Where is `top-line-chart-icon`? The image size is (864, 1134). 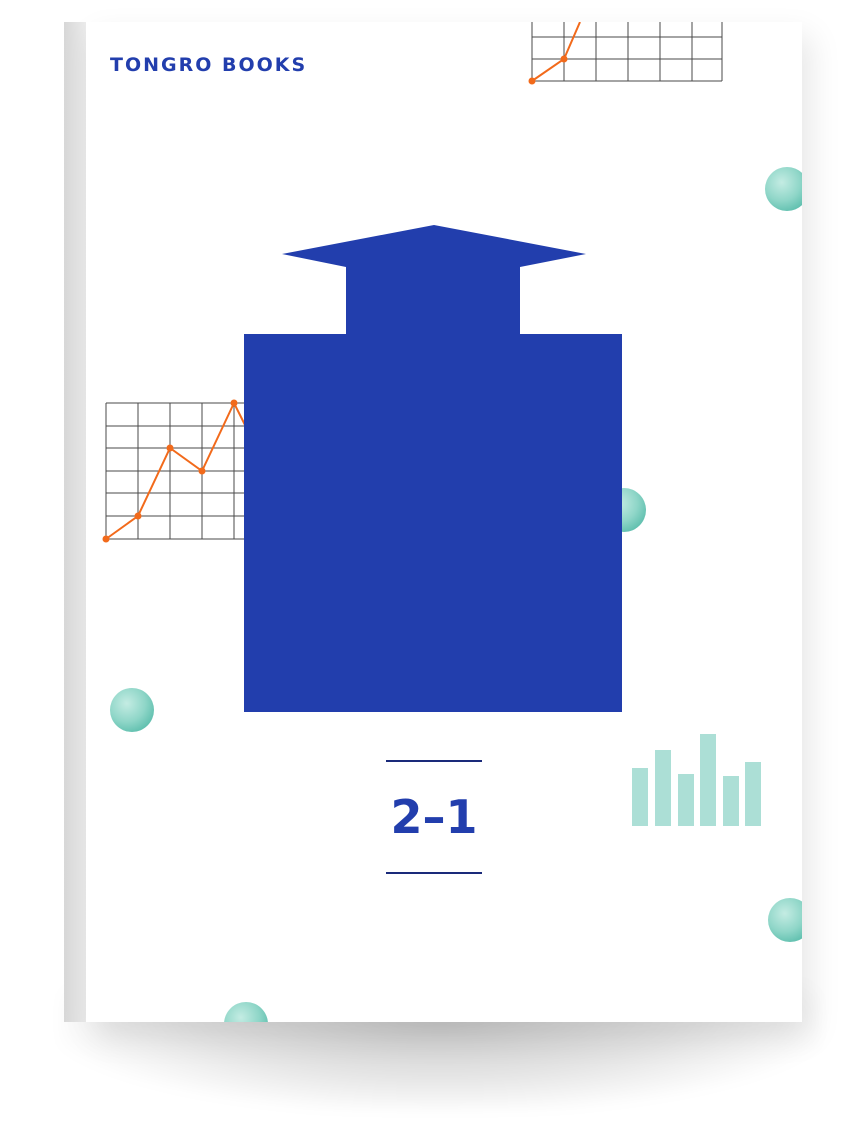 top-line-chart-icon is located at coordinates (625, 53).